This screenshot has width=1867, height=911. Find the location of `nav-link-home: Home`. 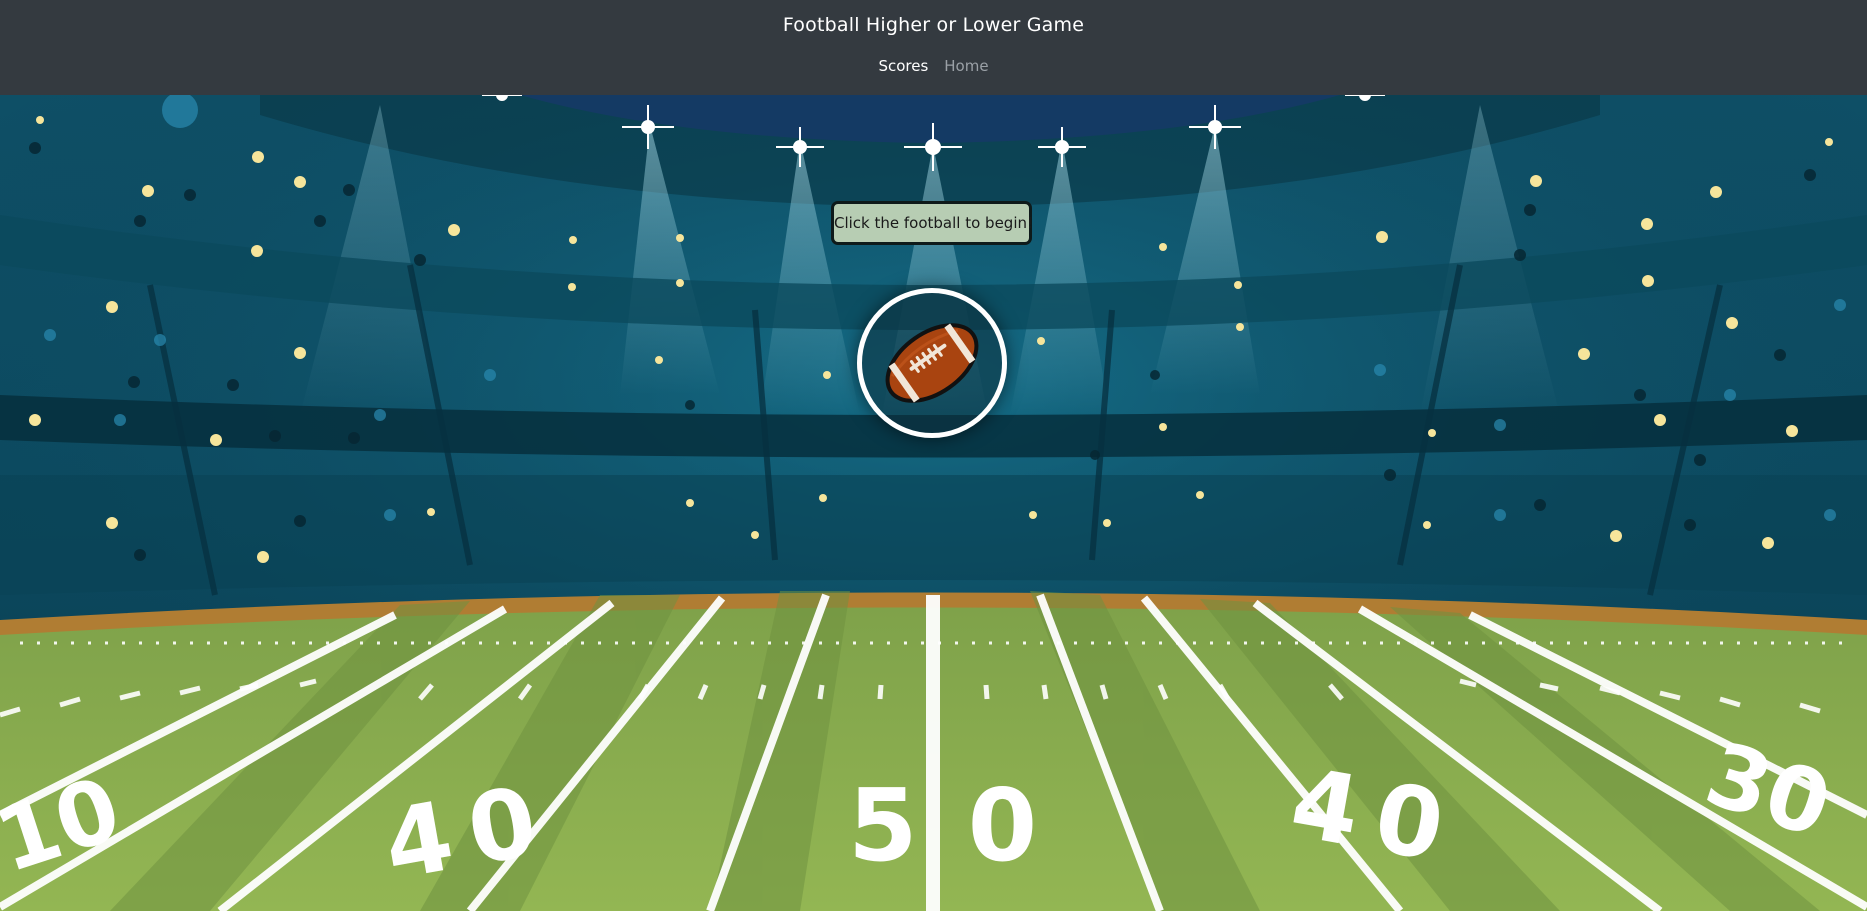

nav-link-home: Home is located at coordinates (966, 66).